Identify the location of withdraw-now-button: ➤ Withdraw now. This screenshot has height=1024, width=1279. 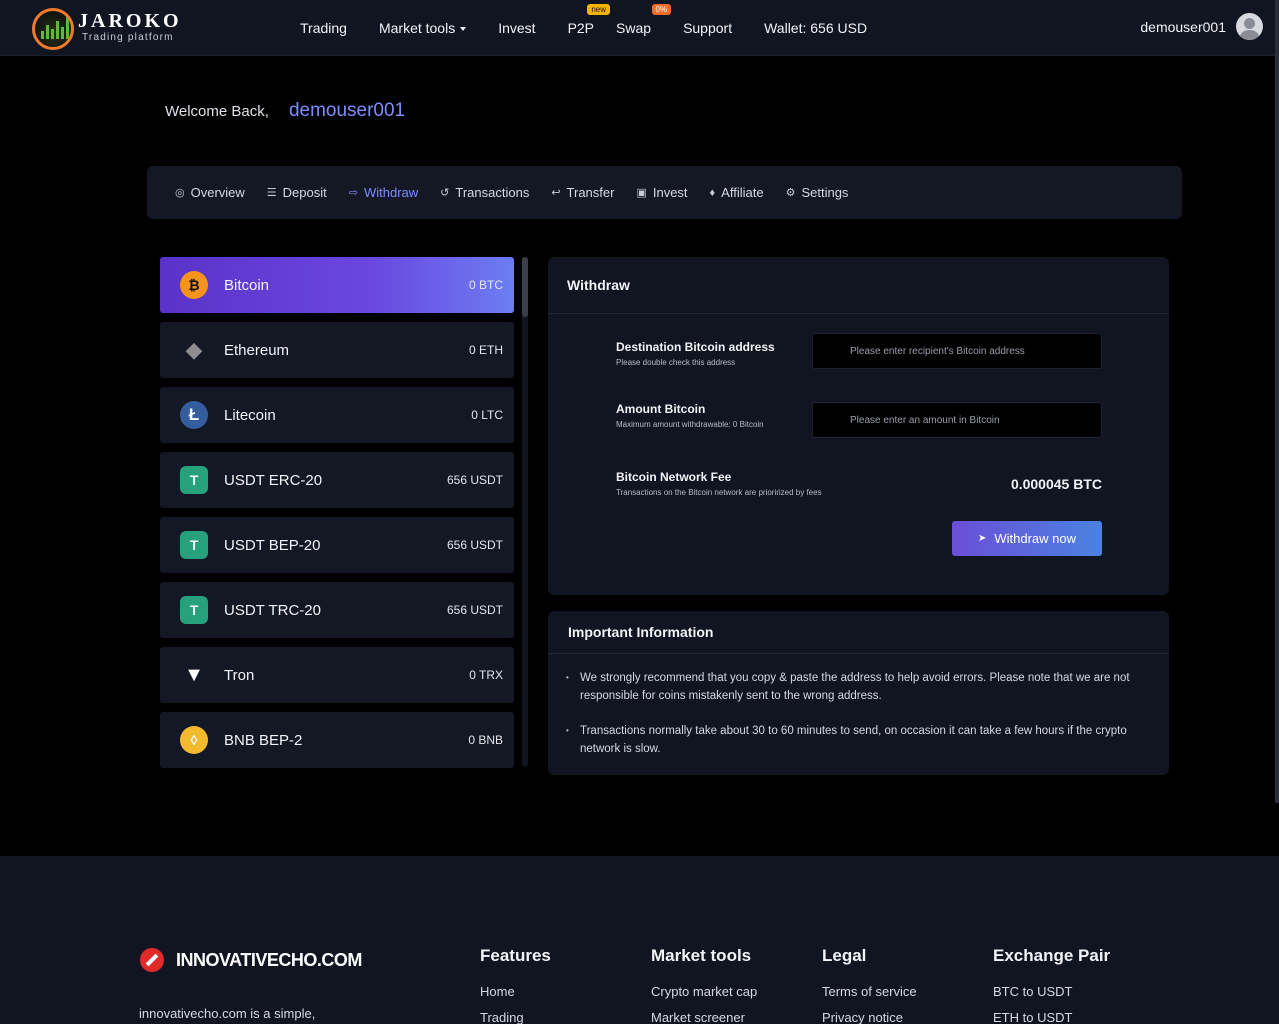
(1027, 538).